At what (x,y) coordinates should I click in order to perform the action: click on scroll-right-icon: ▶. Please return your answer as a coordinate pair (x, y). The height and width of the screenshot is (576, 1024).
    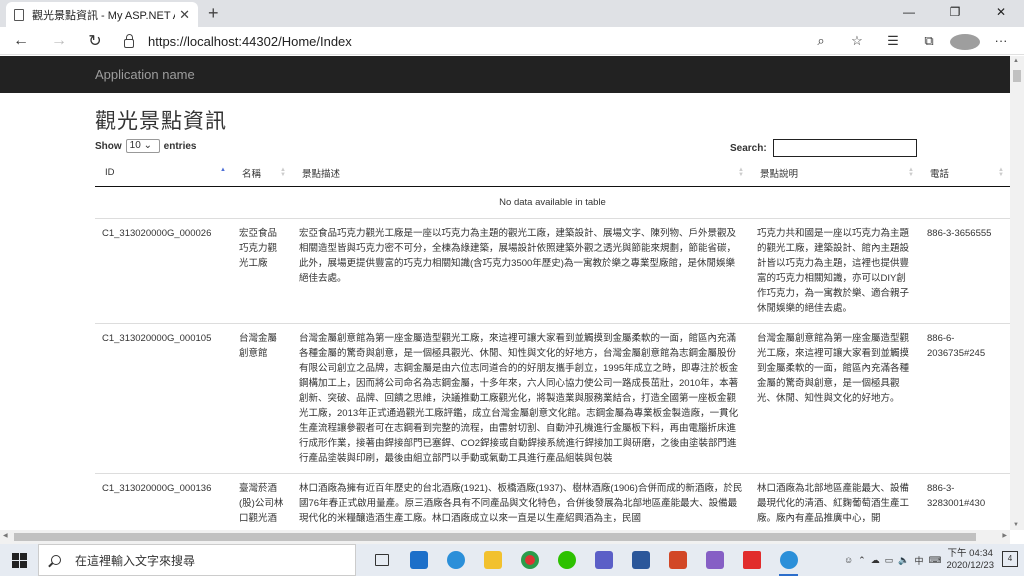
    Looking at the image, I should click on (1004, 535).